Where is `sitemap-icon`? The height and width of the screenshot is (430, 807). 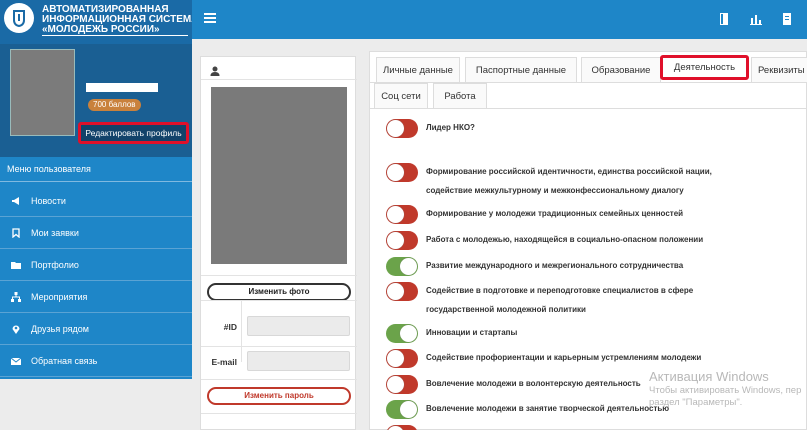 sitemap-icon is located at coordinates (16, 297).